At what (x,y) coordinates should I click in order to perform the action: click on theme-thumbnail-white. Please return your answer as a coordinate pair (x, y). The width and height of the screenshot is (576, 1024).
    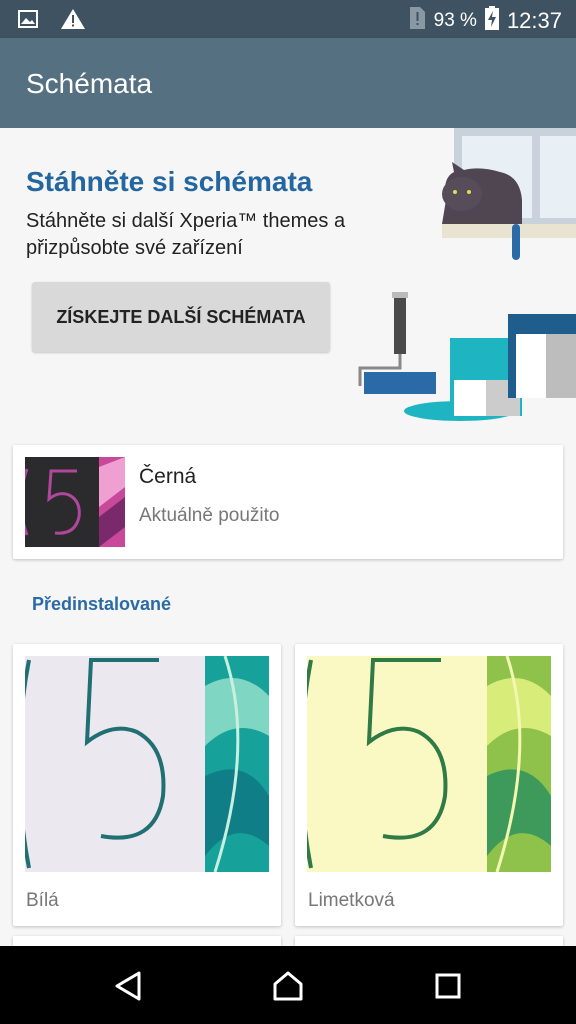
    Looking at the image, I should click on (147, 764).